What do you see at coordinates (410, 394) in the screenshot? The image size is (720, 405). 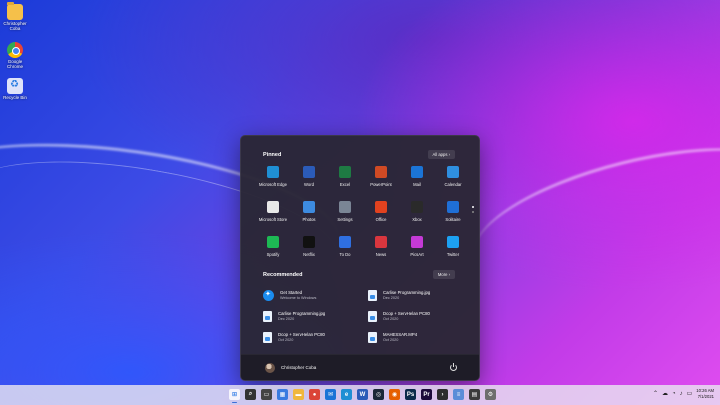 I see `photoshop-icon: Ps` at bounding box center [410, 394].